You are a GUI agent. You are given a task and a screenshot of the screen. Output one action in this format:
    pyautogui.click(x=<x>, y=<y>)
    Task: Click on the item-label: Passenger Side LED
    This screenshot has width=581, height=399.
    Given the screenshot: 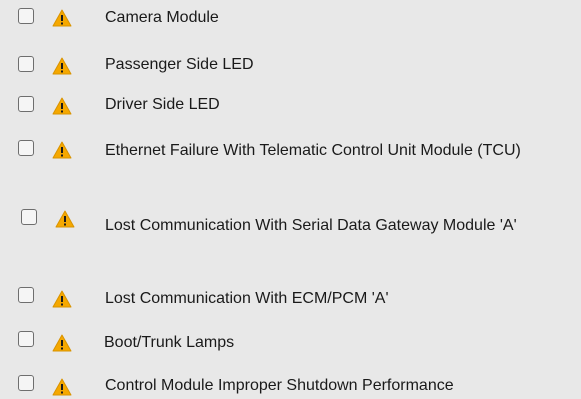 What is the action you would take?
    pyautogui.click(x=179, y=64)
    